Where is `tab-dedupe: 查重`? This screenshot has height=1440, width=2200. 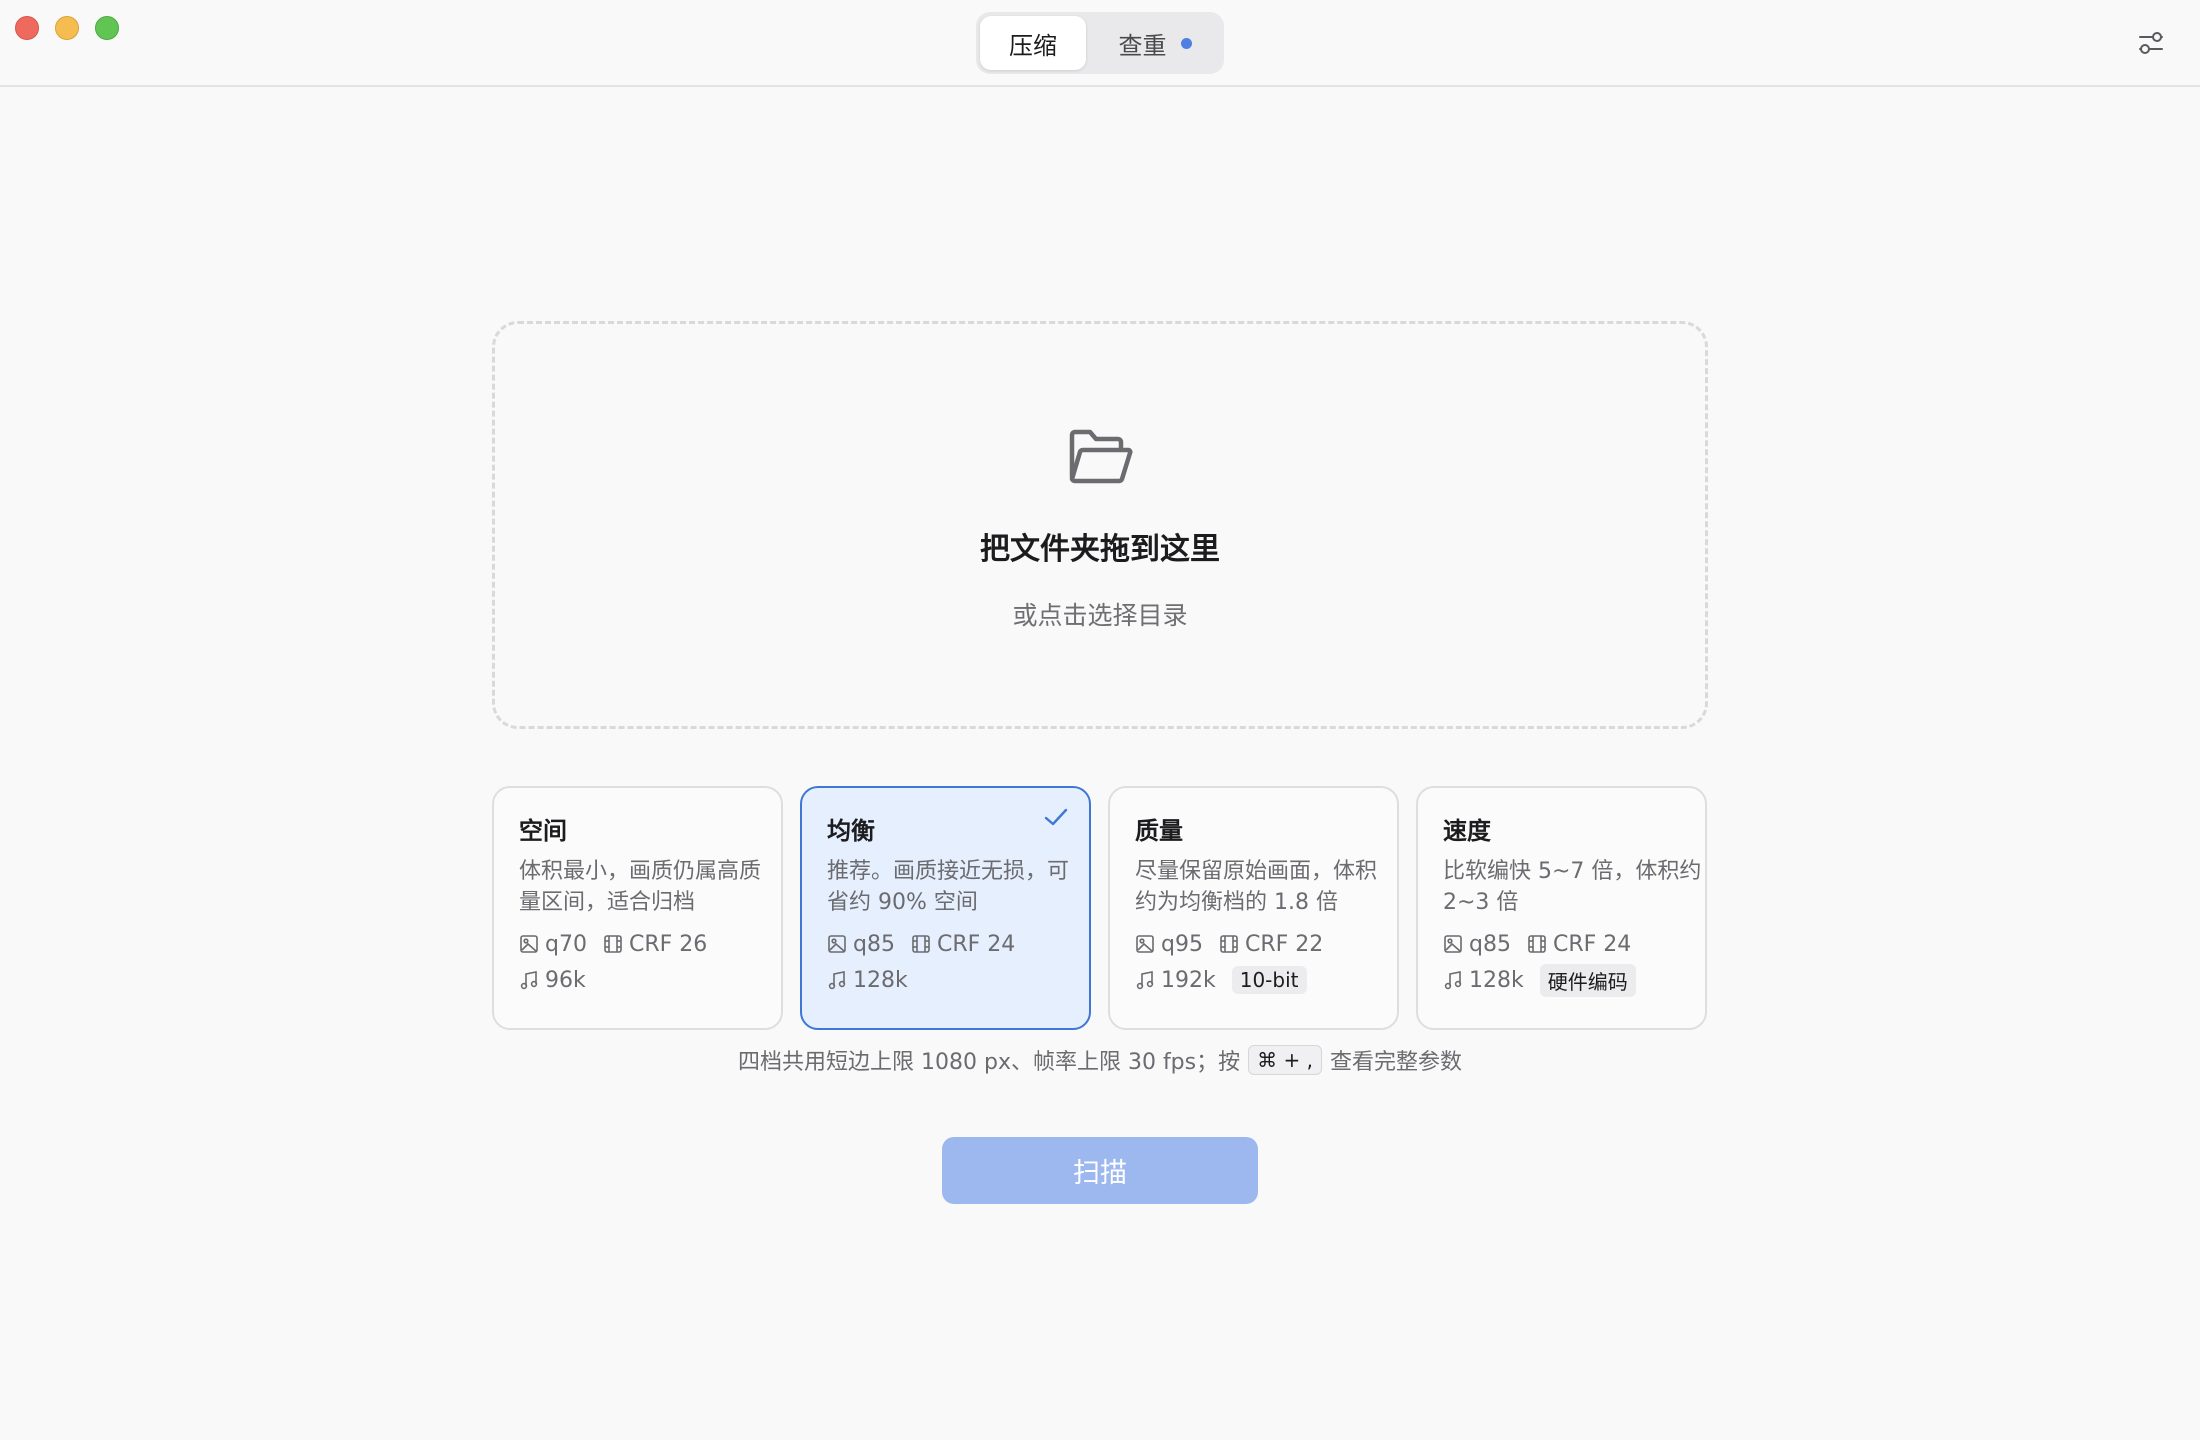 tab-dedupe: 查重 is located at coordinates (1155, 43).